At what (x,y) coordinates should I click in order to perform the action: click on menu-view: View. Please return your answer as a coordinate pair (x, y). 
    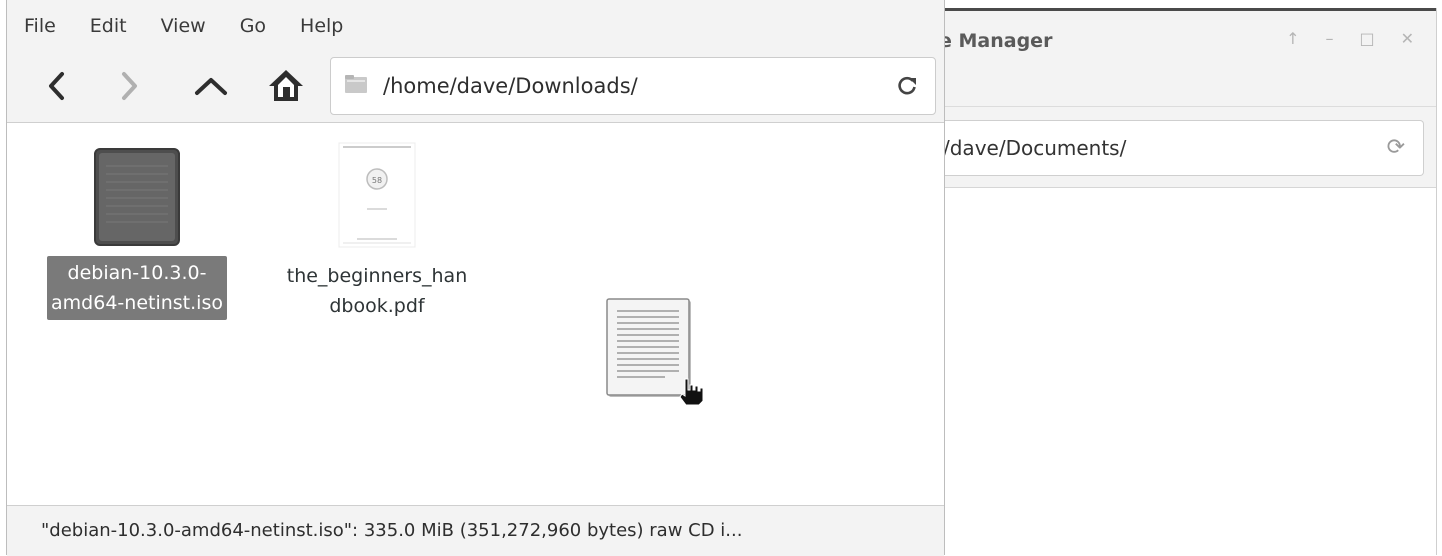
    Looking at the image, I should click on (183, 26).